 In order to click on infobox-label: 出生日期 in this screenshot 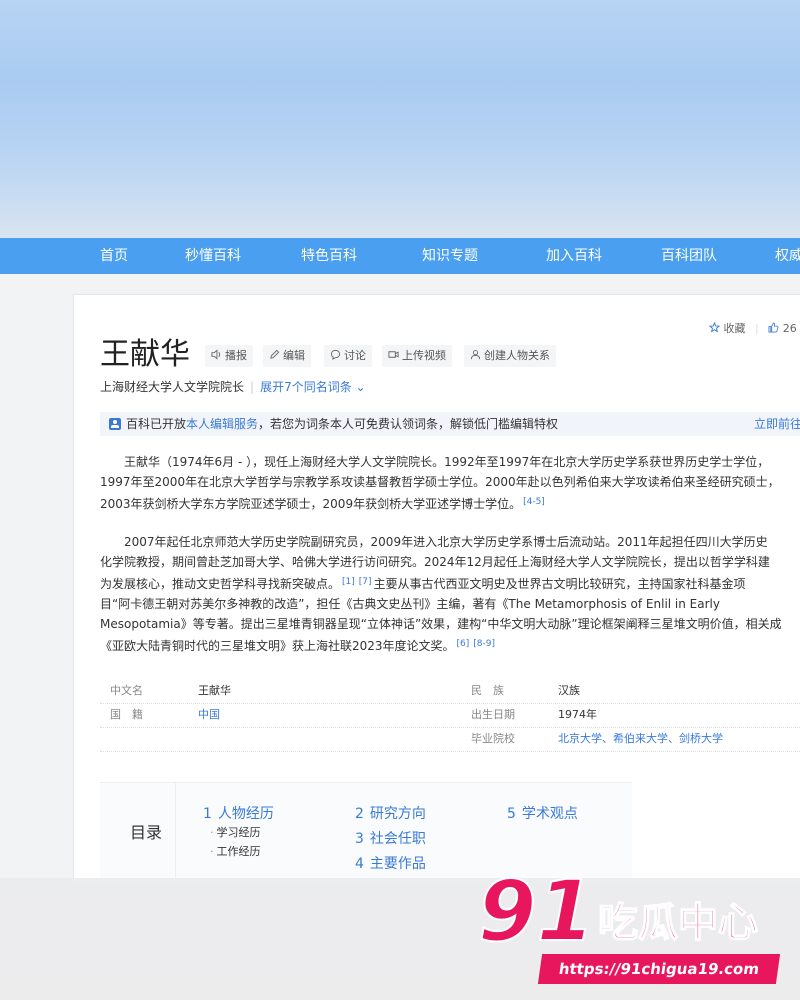, I will do `click(493, 714)`.